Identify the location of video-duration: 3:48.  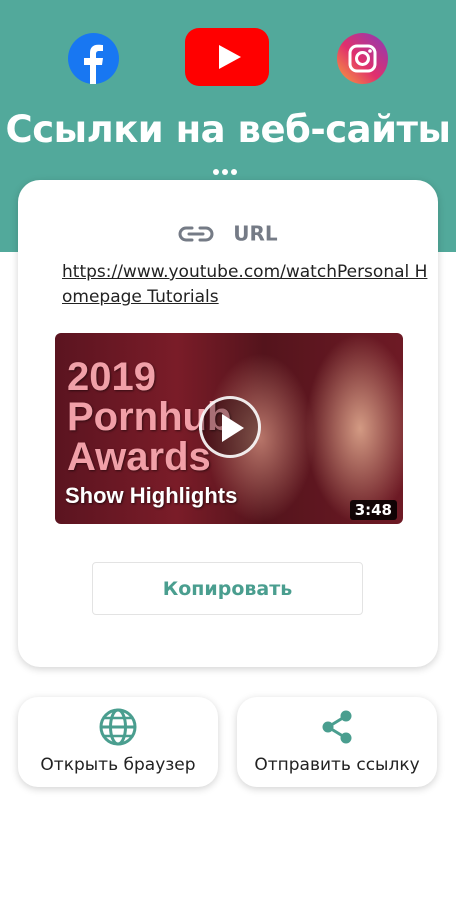
(373, 510).